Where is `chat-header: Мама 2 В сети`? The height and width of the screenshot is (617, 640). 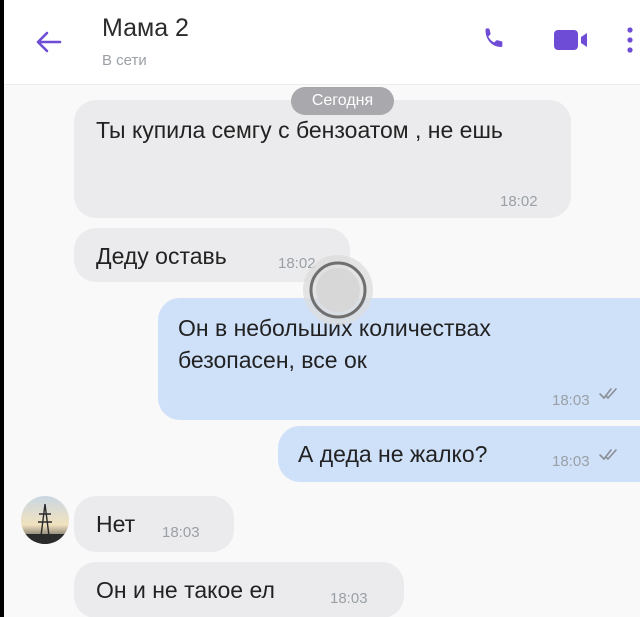 chat-header: Мама 2 В сети is located at coordinates (322, 42).